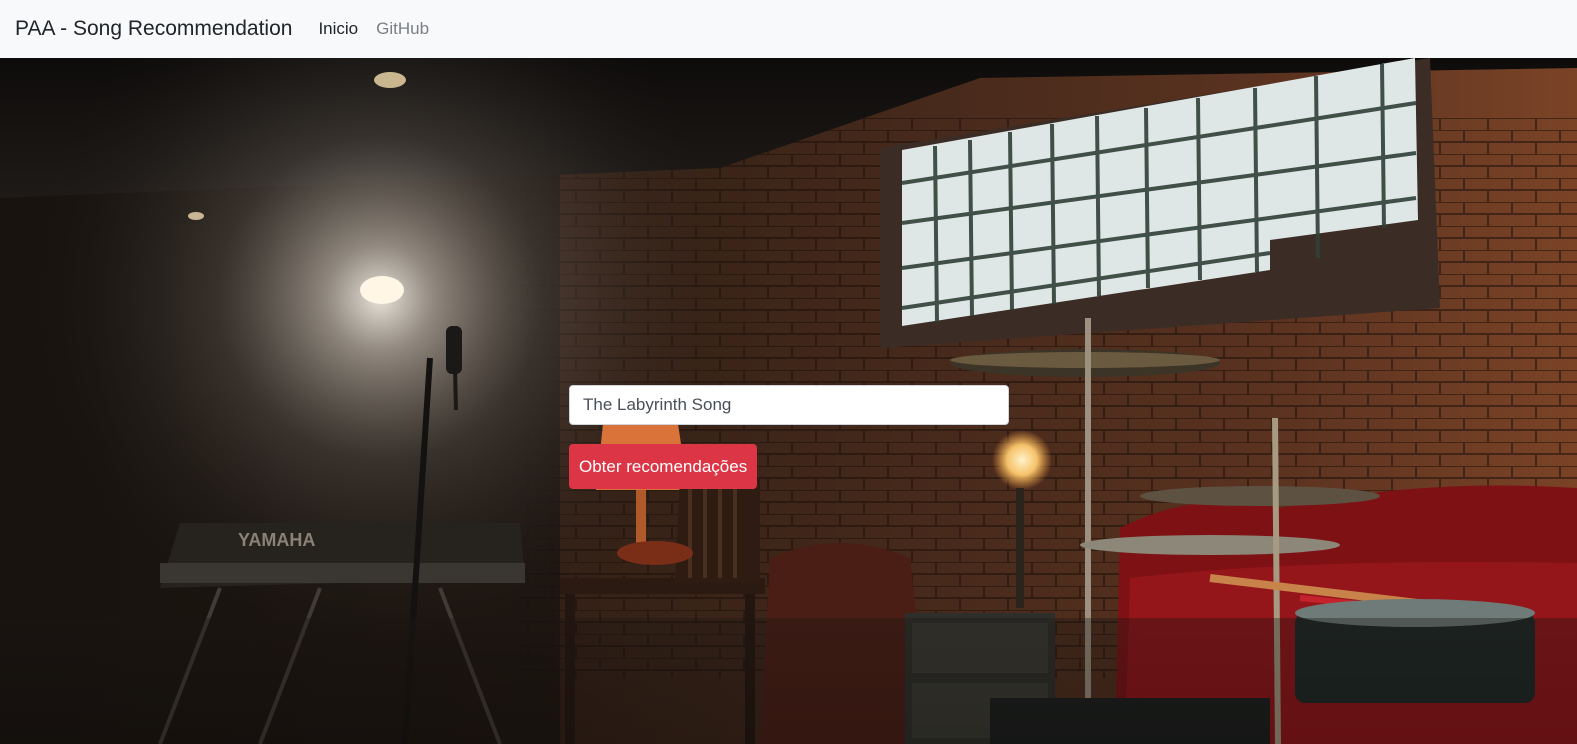  I want to click on nav-link-github: GitHub, so click(402, 29).